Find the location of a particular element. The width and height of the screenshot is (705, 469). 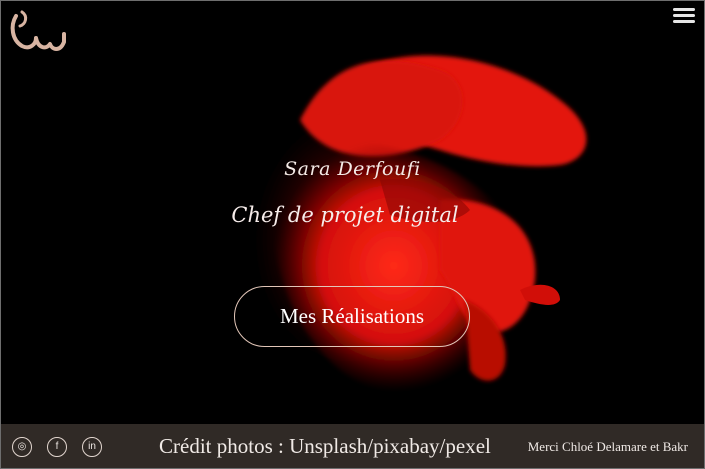

facebook-icon: f is located at coordinates (57, 446).